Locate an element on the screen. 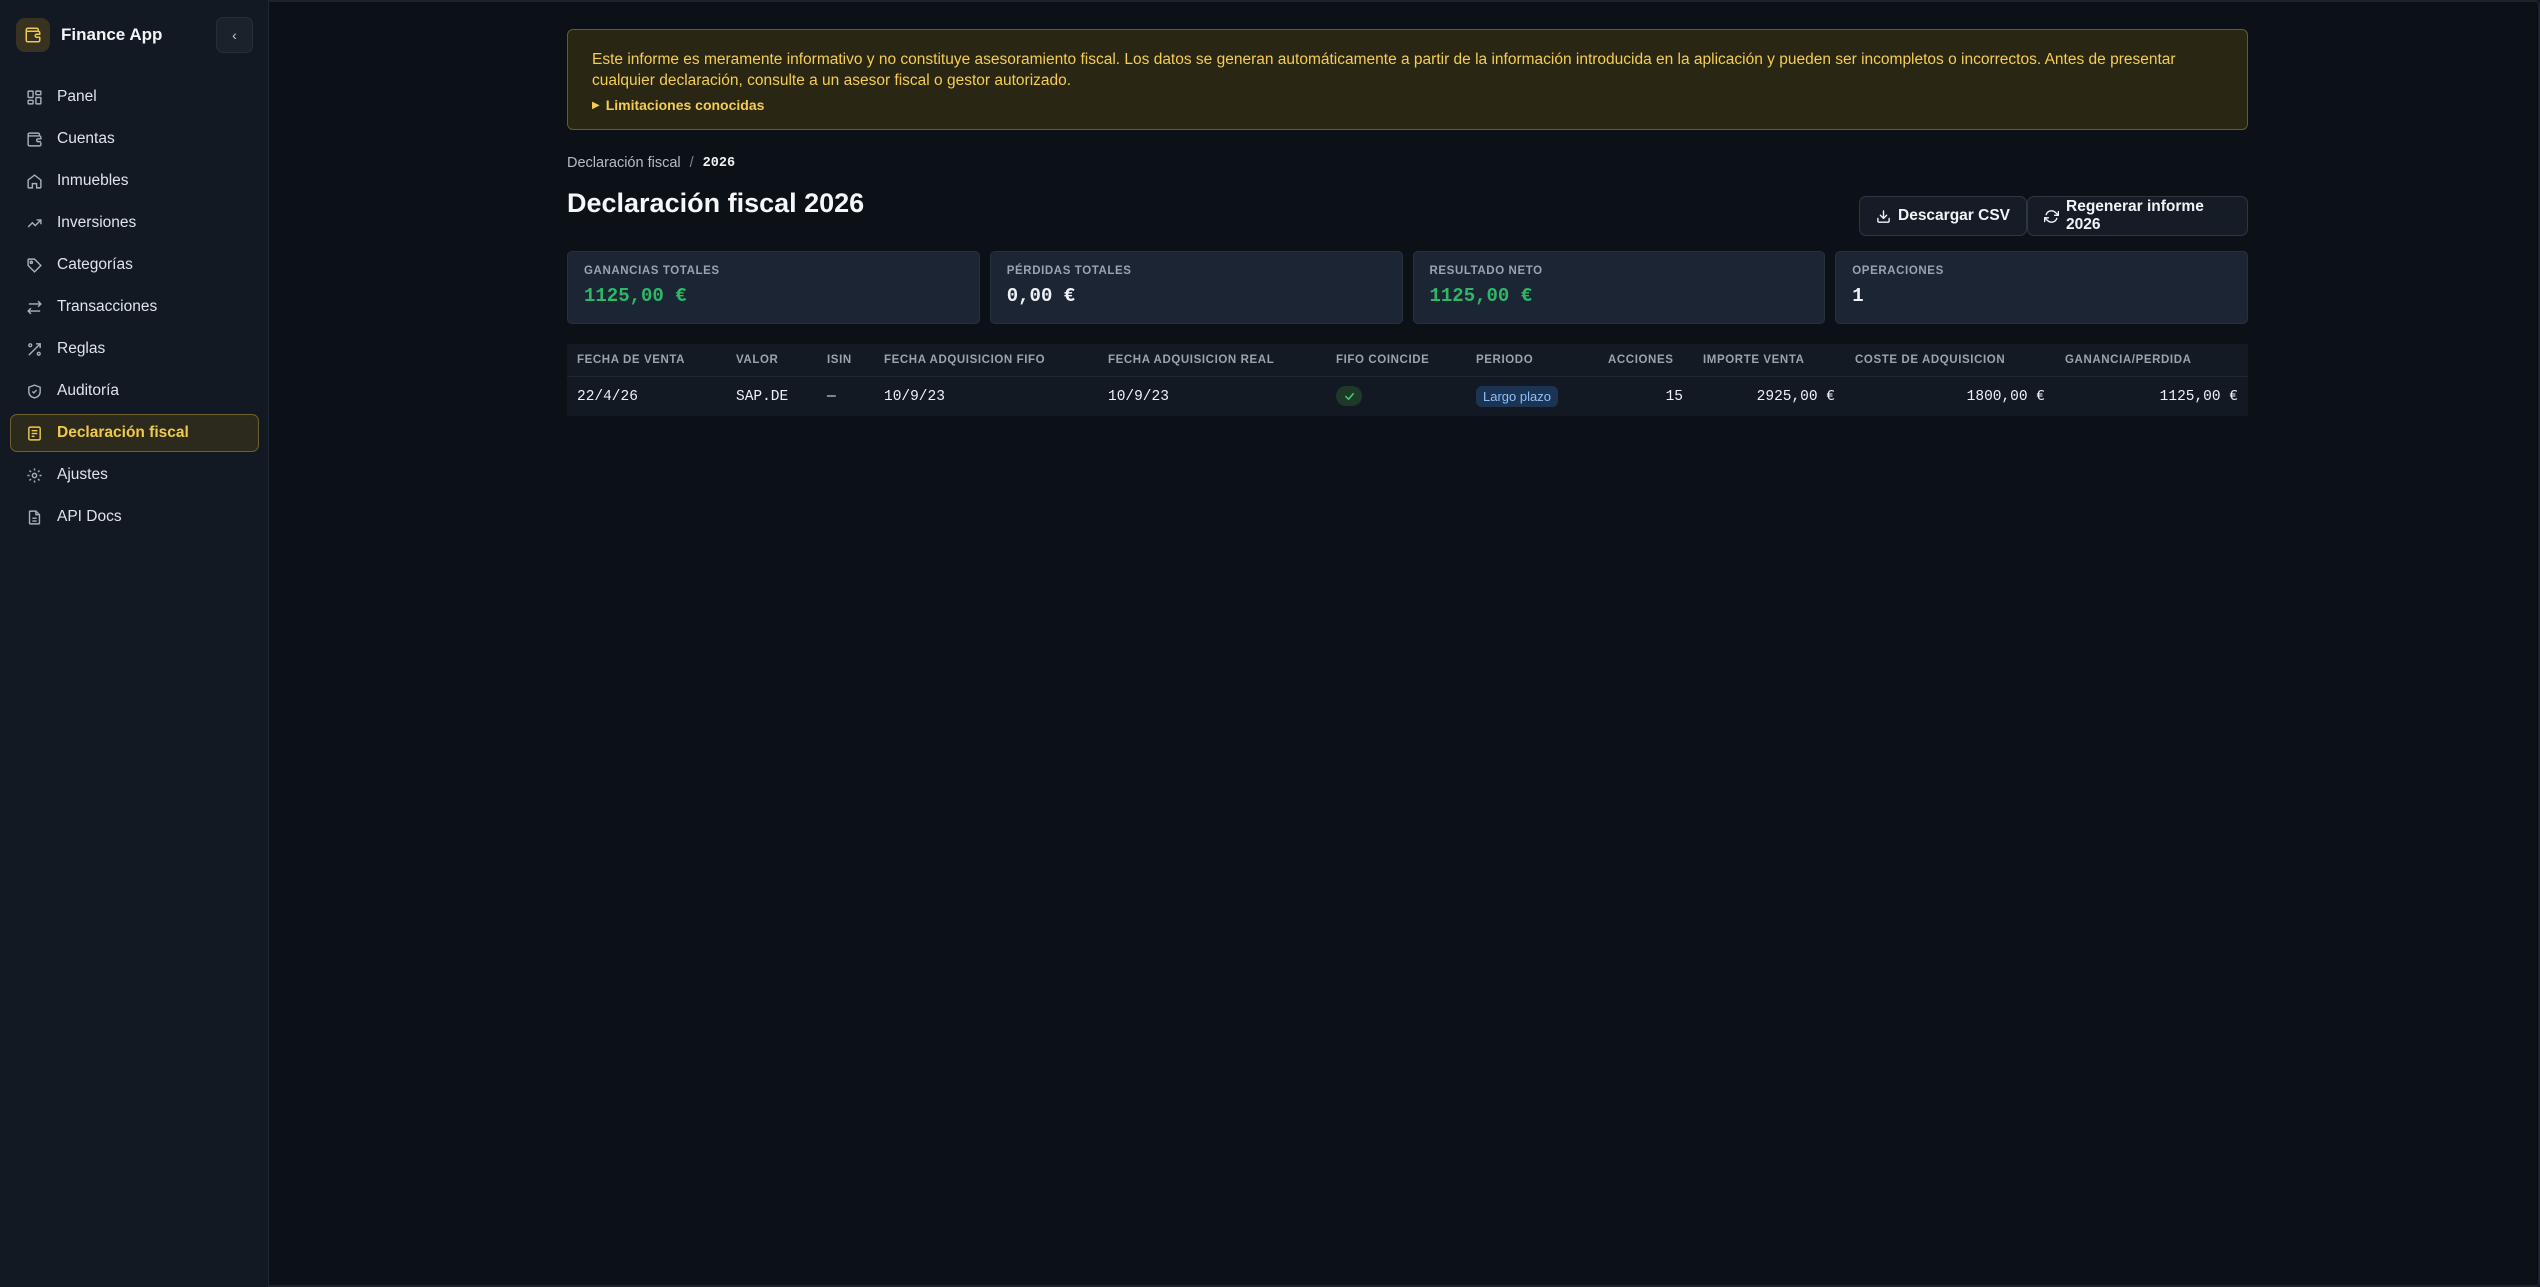  download-icon is located at coordinates (1883, 216).